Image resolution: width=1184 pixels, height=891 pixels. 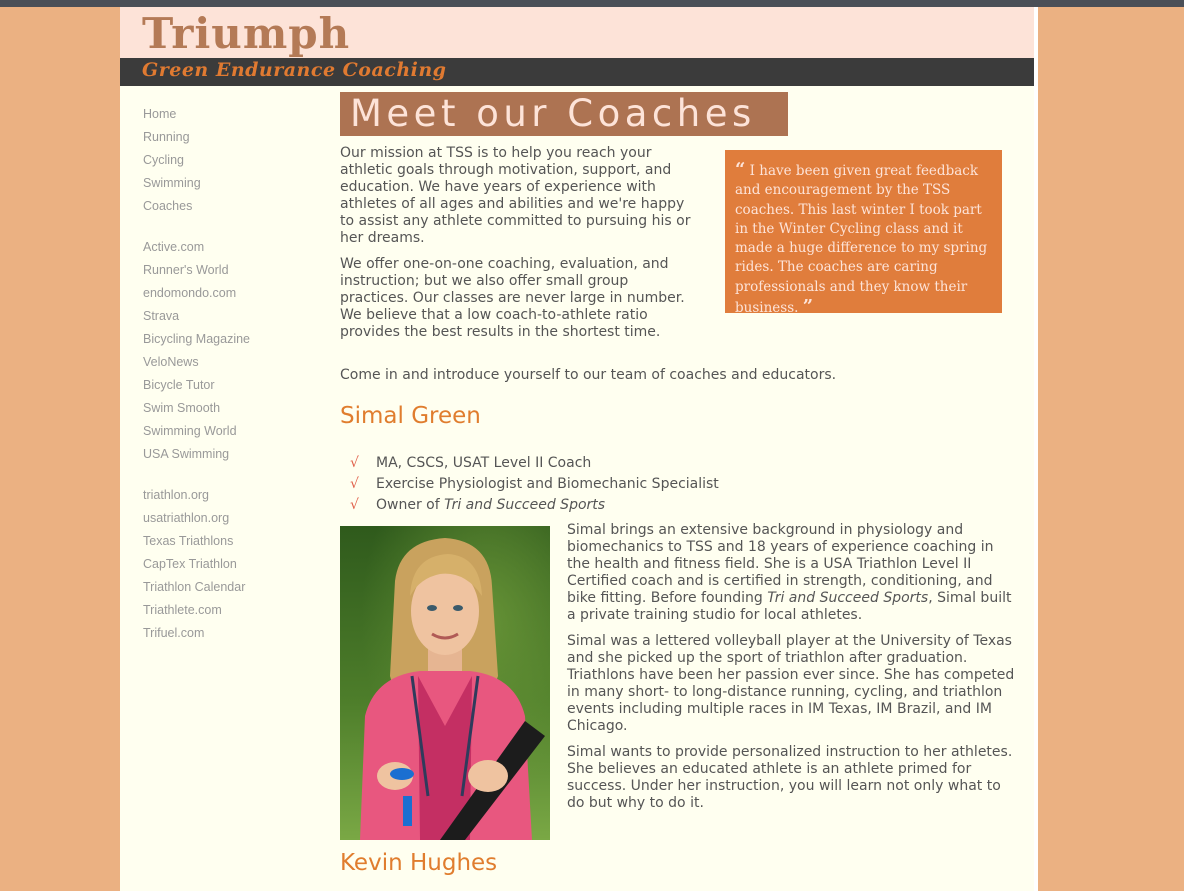 What do you see at coordinates (577, 72) in the screenshot?
I see `header-tagline-bar: Green Endurance Coaching` at bounding box center [577, 72].